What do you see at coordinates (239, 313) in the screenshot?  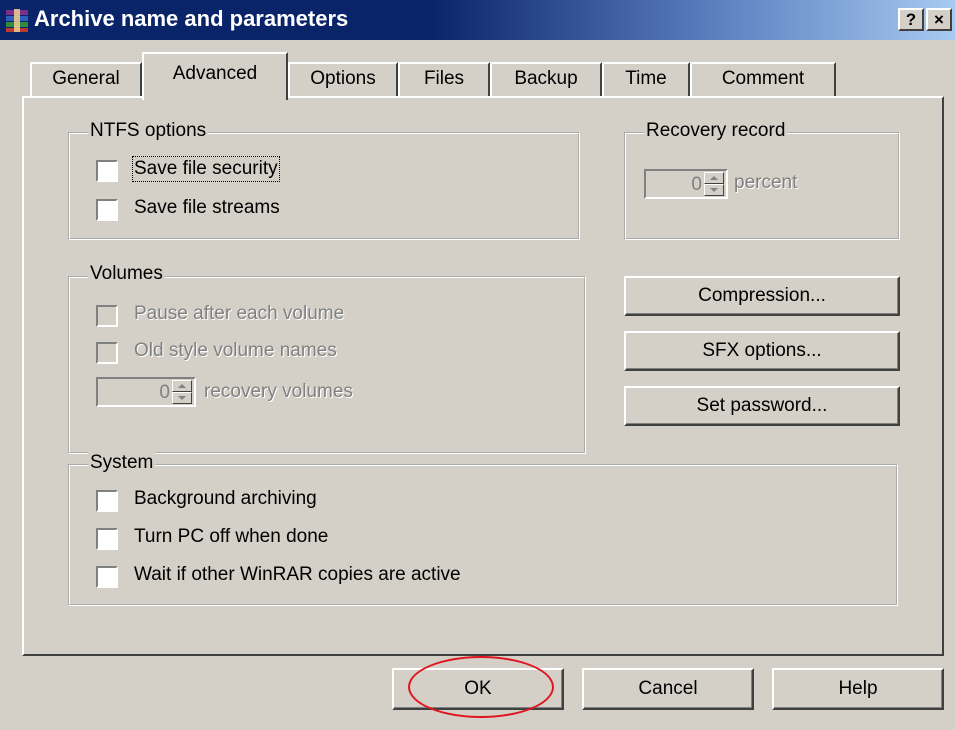 I see `pause-volume-label: Pause after each volume` at bounding box center [239, 313].